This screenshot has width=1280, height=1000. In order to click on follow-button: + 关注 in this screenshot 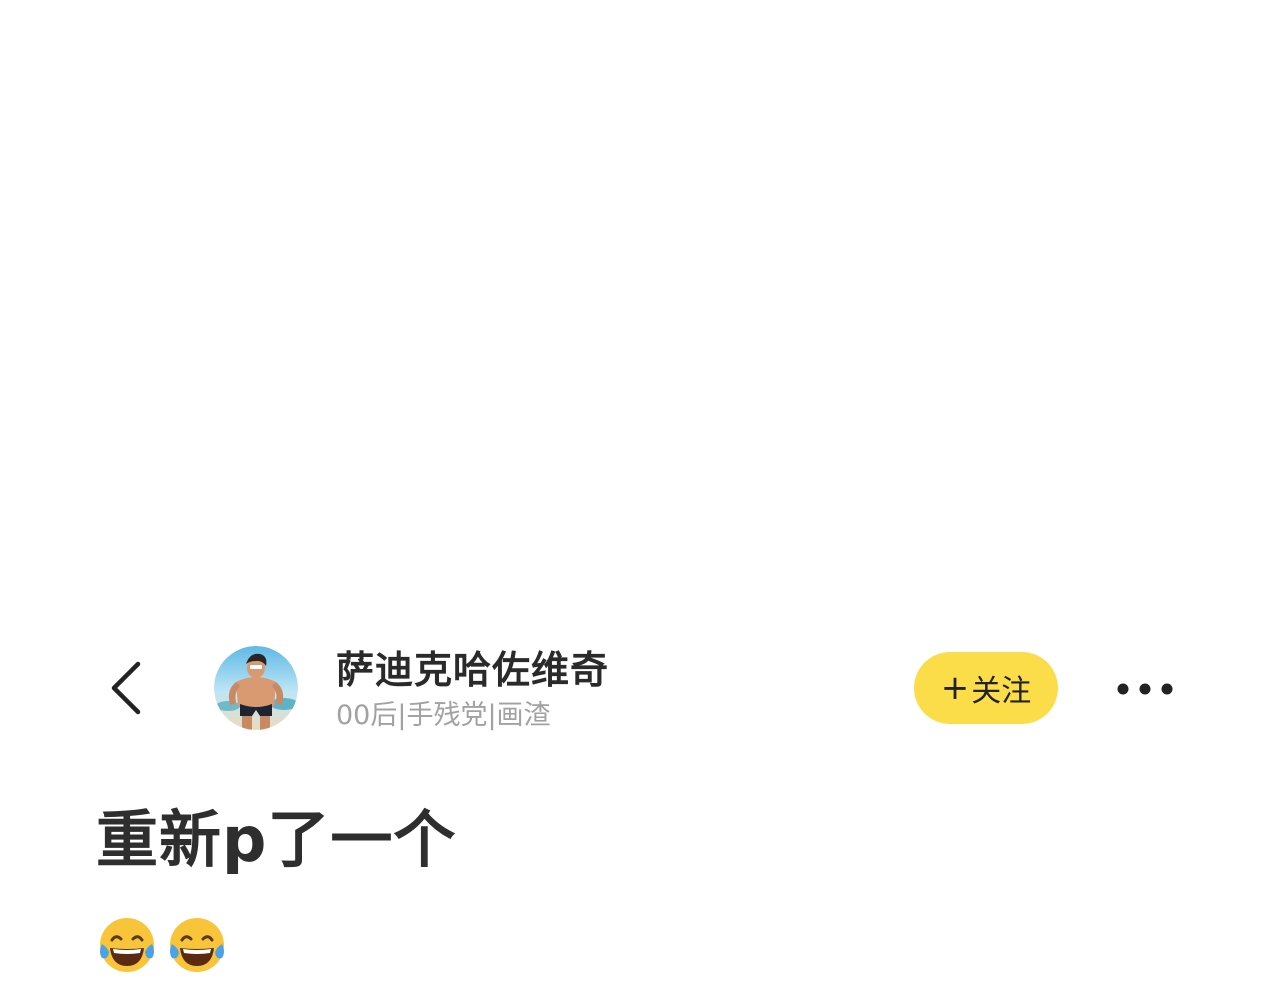, I will do `click(986, 688)`.